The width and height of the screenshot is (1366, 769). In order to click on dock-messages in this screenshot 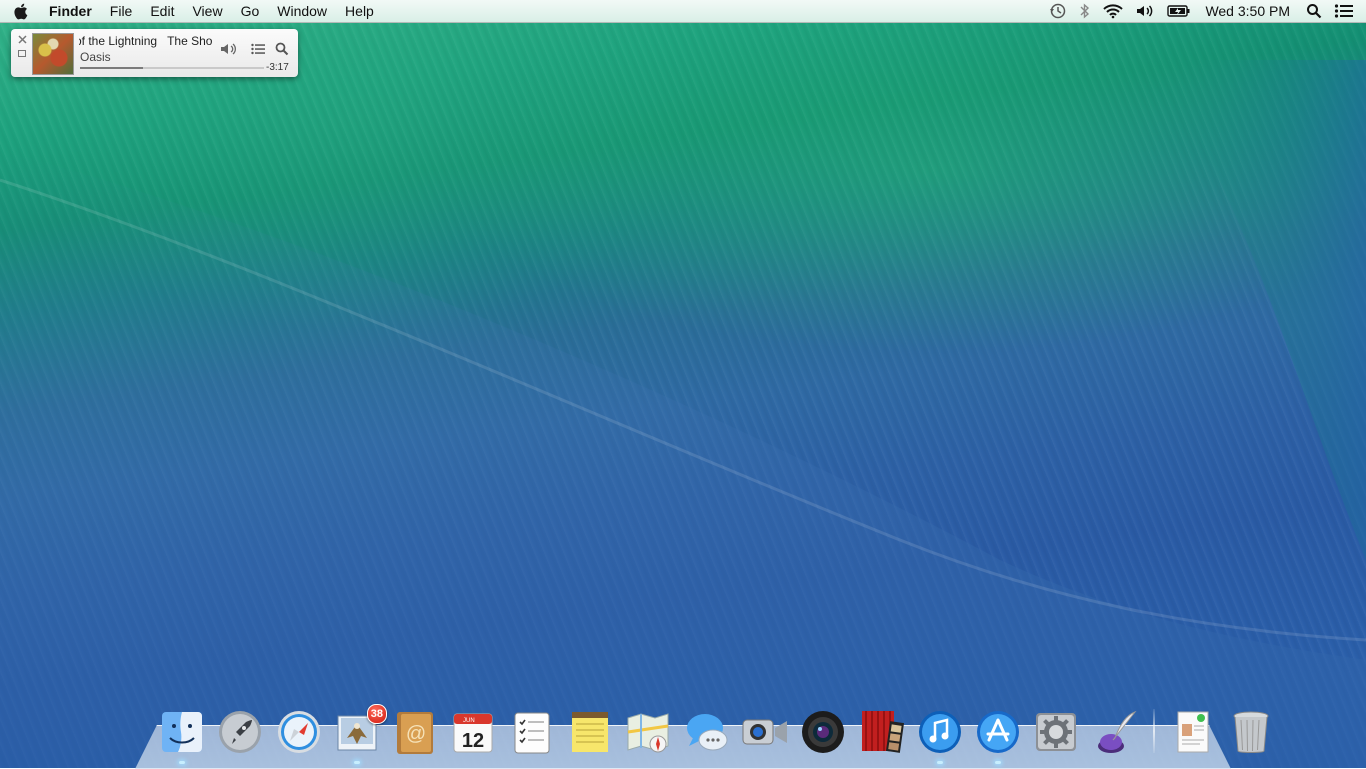, I will do `click(707, 732)`.